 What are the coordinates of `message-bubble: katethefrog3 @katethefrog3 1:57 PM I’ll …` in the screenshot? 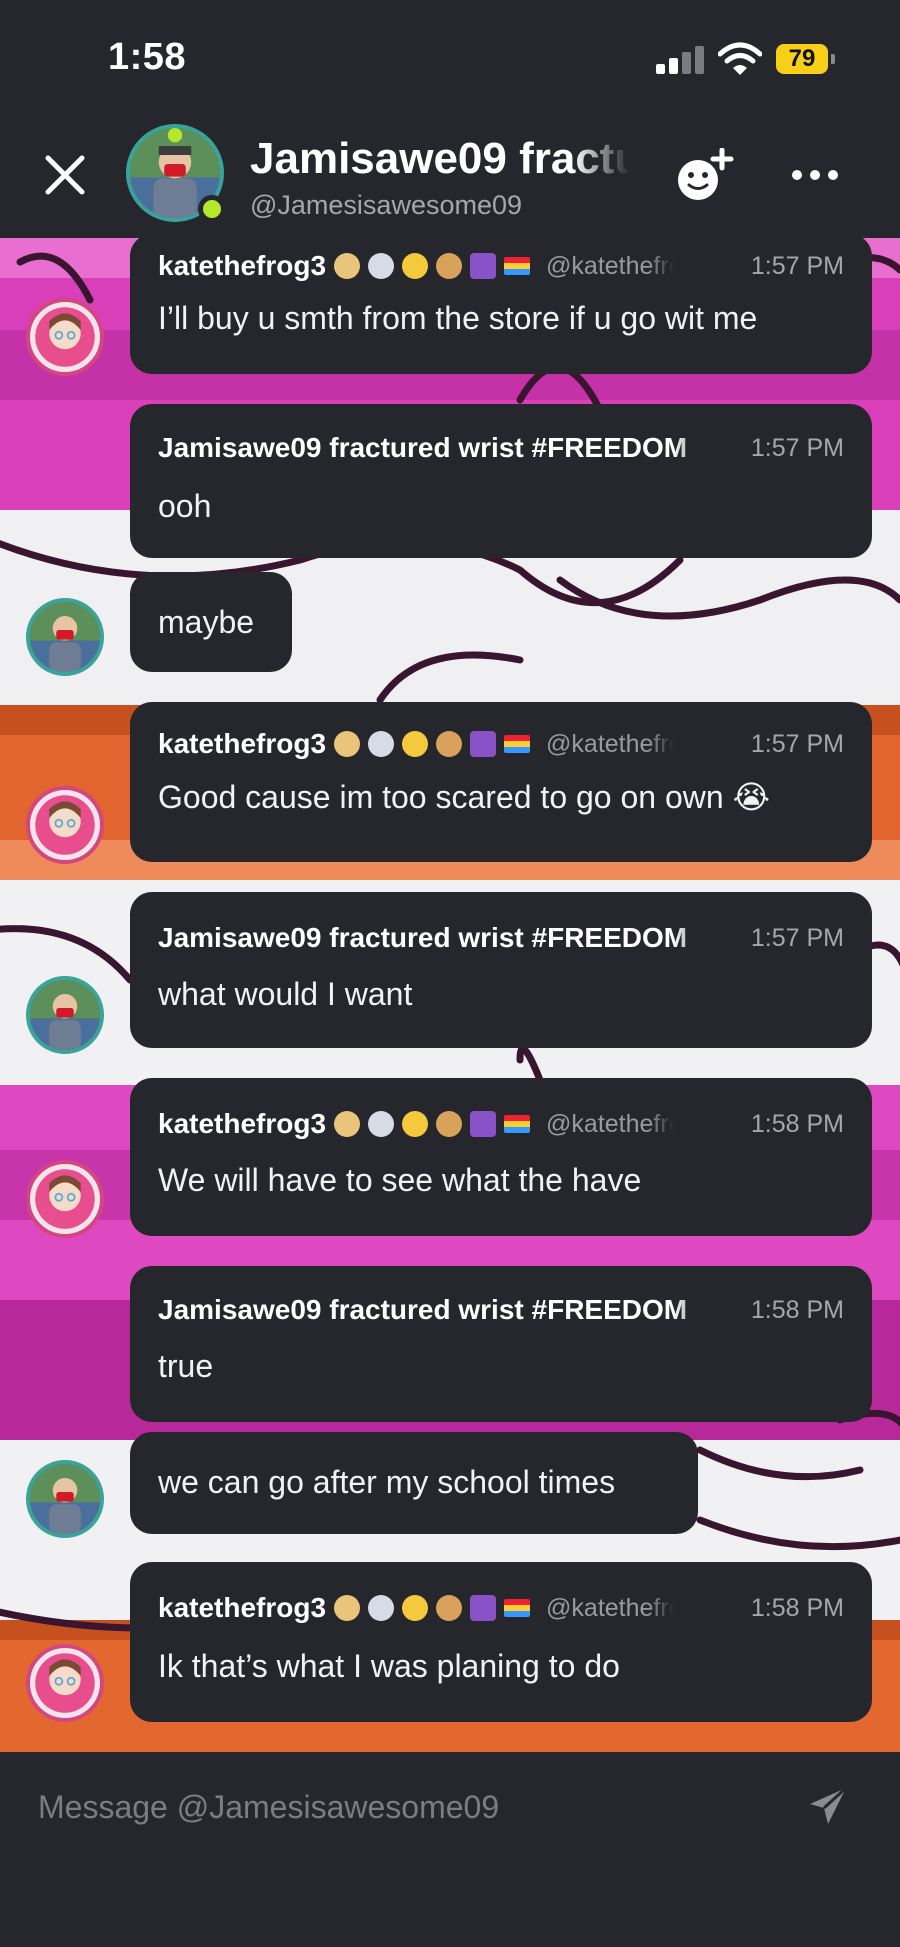 It's located at (501, 304).